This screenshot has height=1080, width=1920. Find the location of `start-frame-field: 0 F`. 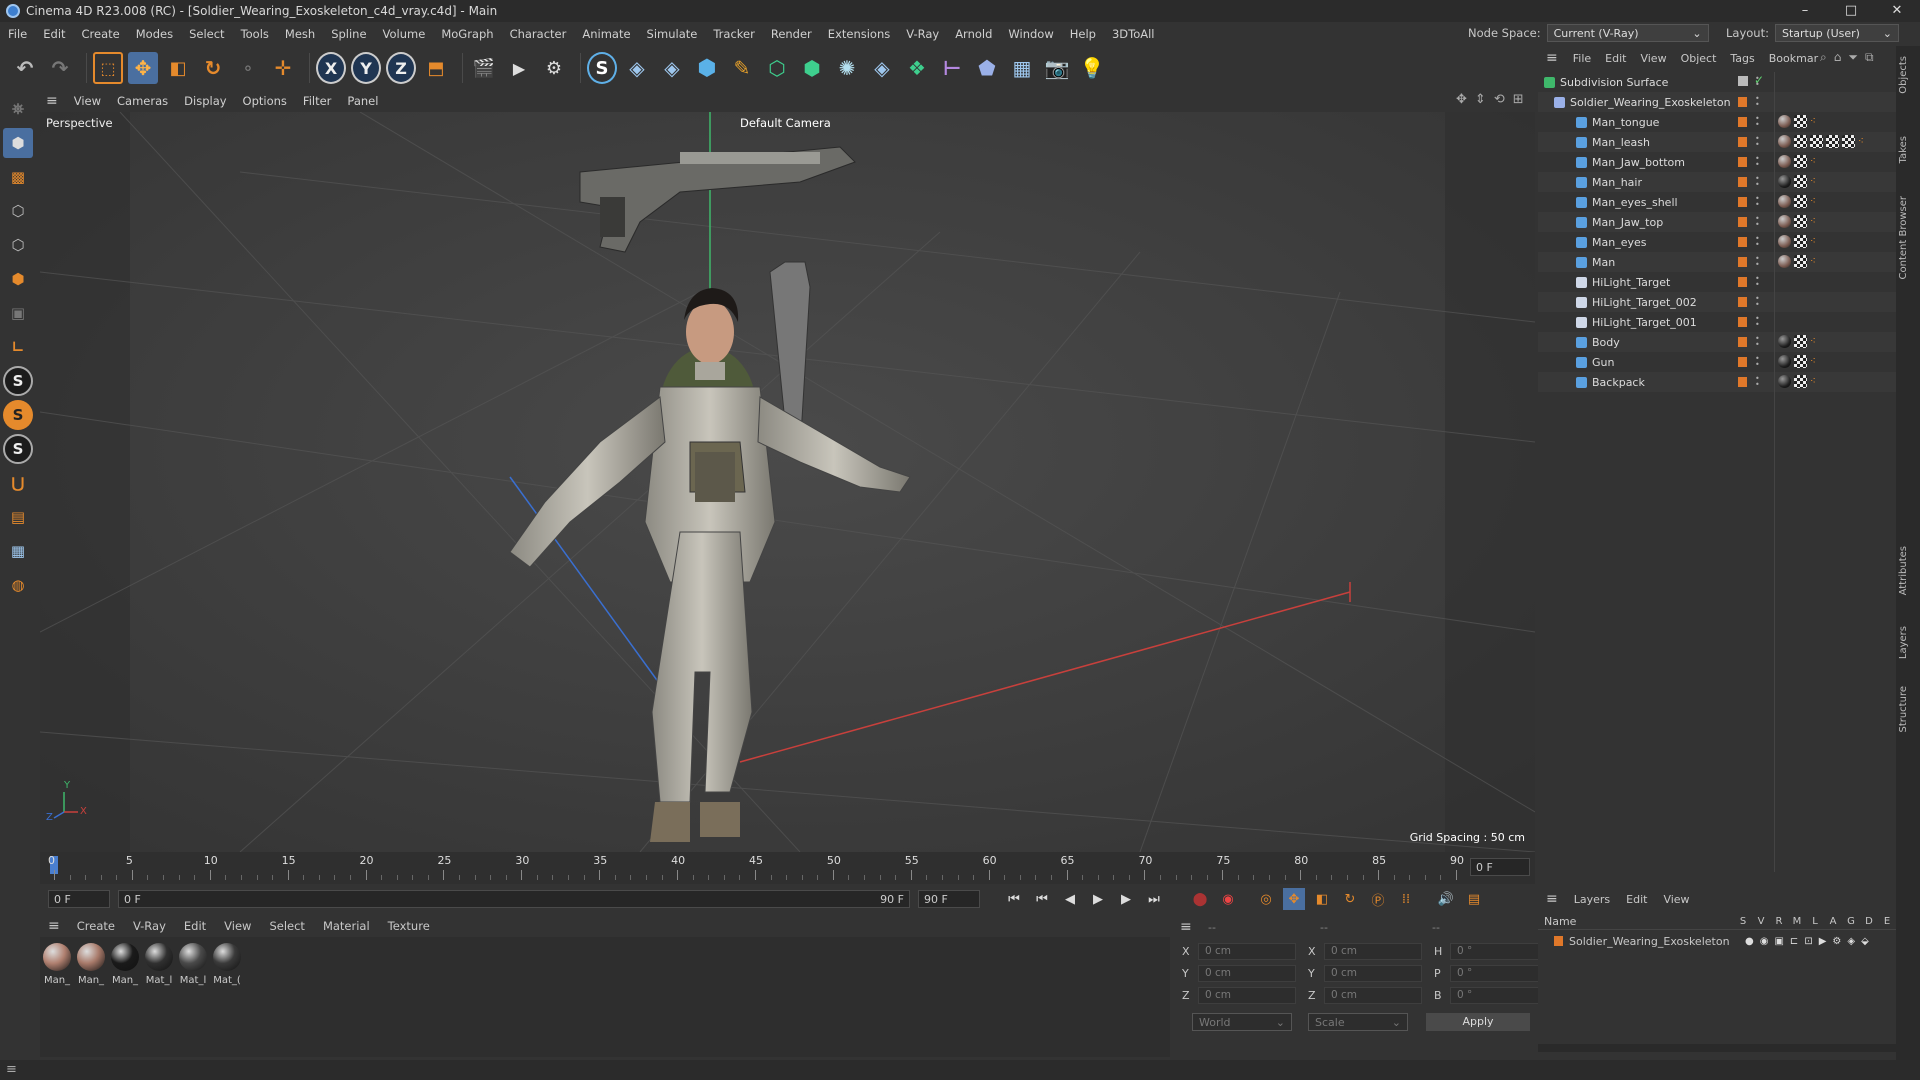

start-frame-field: 0 F is located at coordinates (79, 899).